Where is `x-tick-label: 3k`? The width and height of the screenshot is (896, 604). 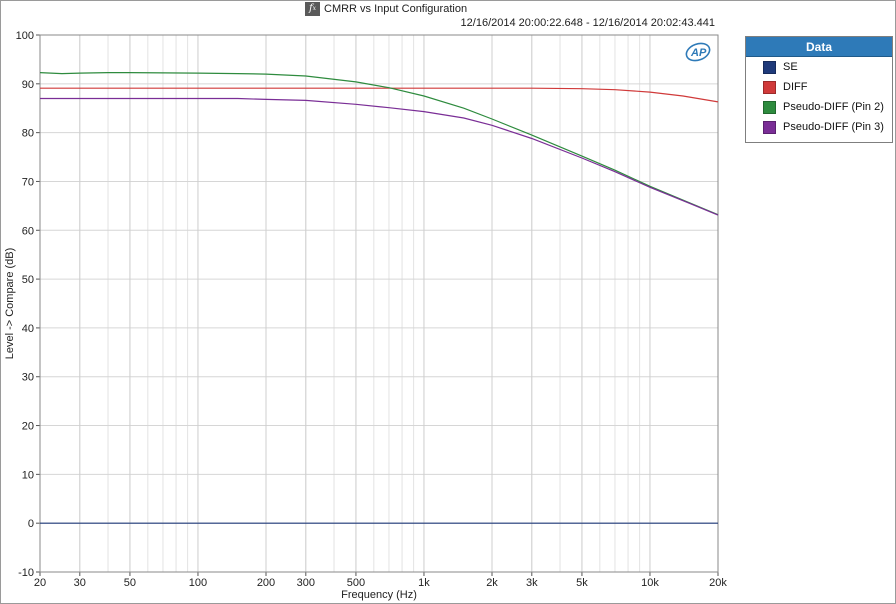
x-tick-label: 3k is located at coordinates (532, 583).